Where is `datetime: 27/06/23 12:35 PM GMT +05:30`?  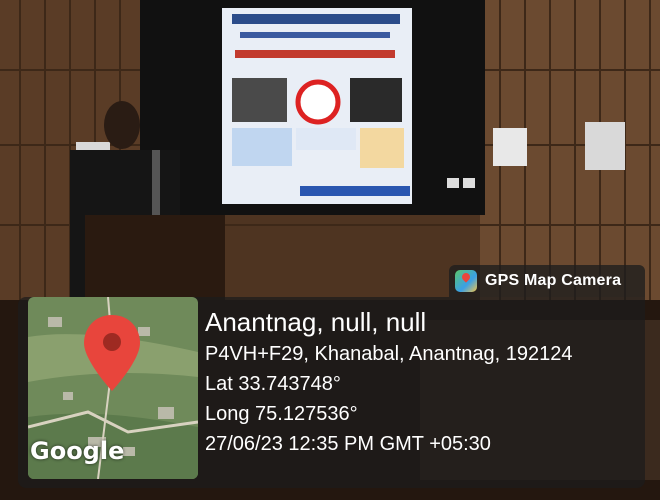
datetime: 27/06/23 12:35 PM GMT +05:30 is located at coordinates (348, 444).